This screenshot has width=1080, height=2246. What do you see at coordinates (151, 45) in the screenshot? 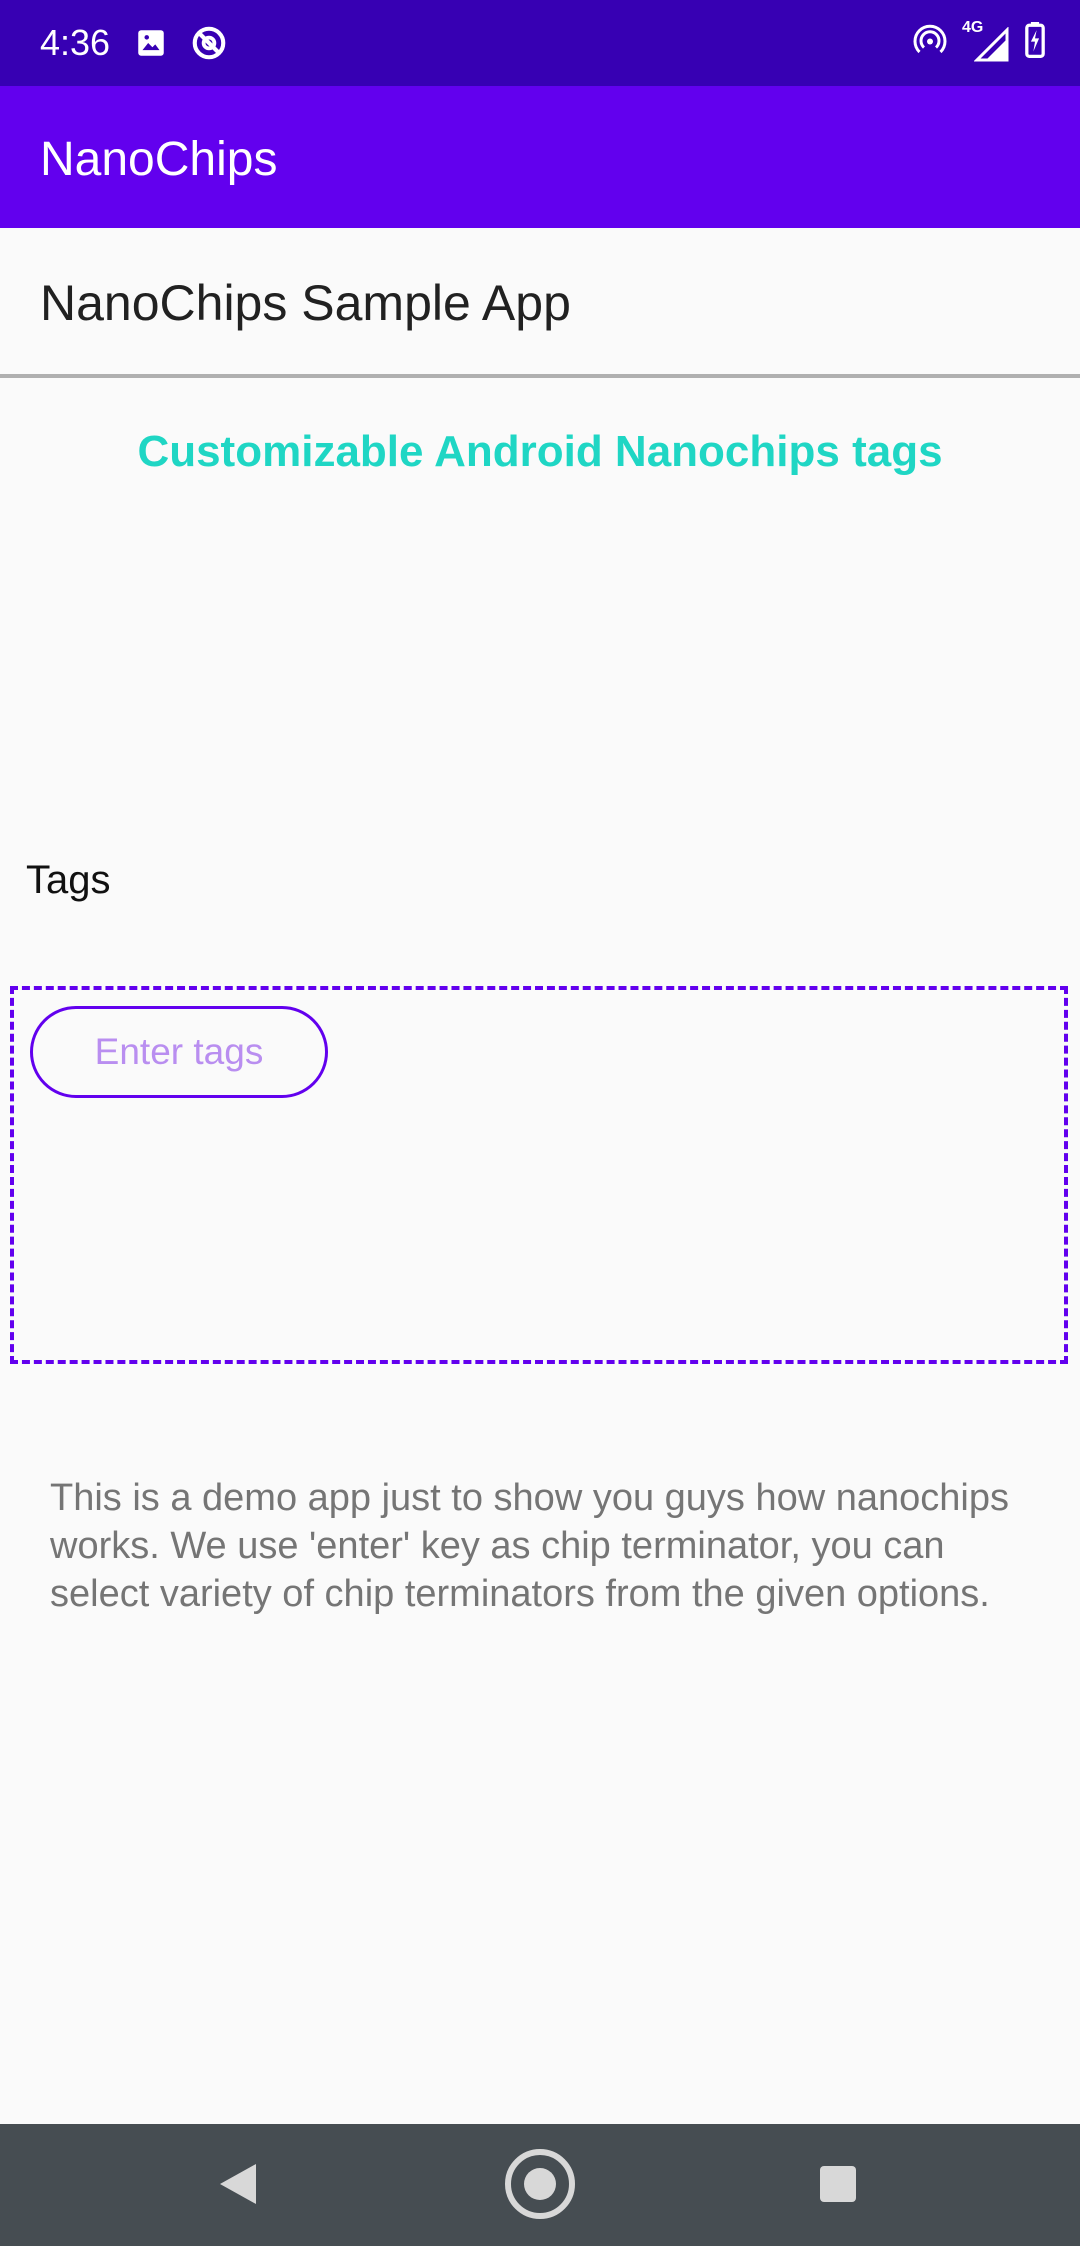
I see `image-icon` at bounding box center [151, 45].